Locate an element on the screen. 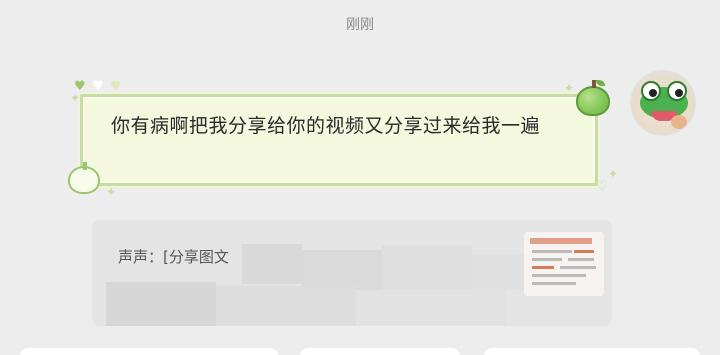 This screenshot has height=355, width=720. quote-preview: [分享图文 is located at coordinates (196, 257).